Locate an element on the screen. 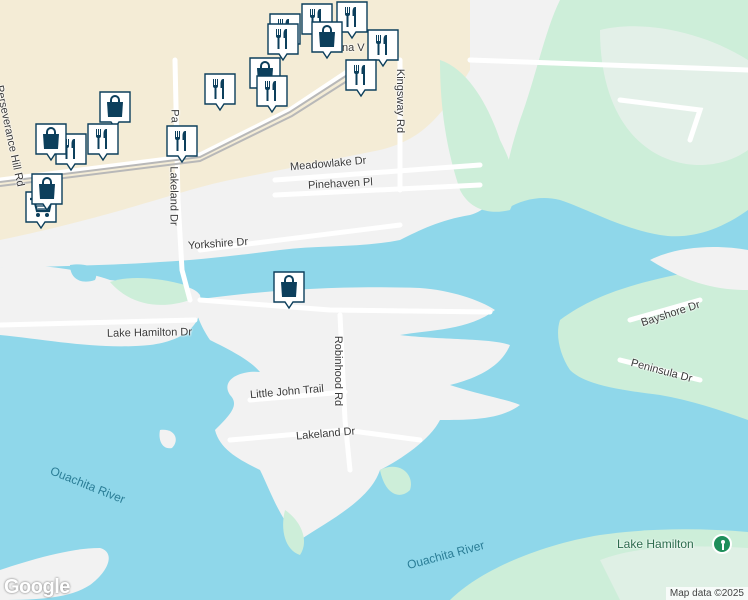 The height and width of the screenshot is (600, 748). location-pin-icon is located at coordinates (722, 544).